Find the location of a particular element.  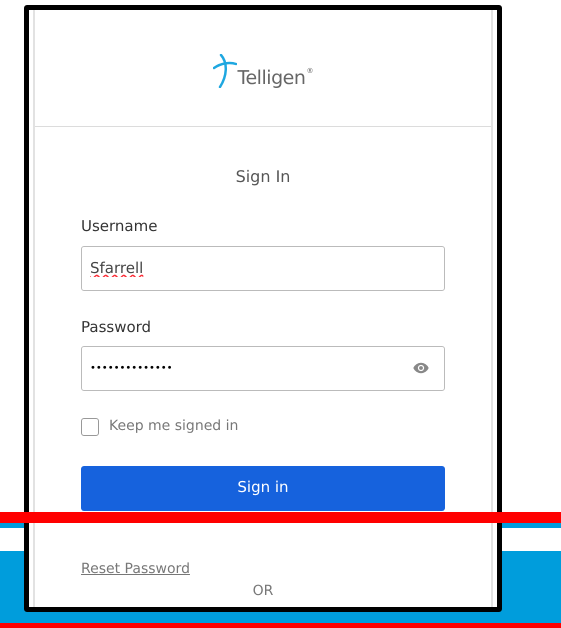

keep-signed-in-checkbox is located at coordinates (90, 427).